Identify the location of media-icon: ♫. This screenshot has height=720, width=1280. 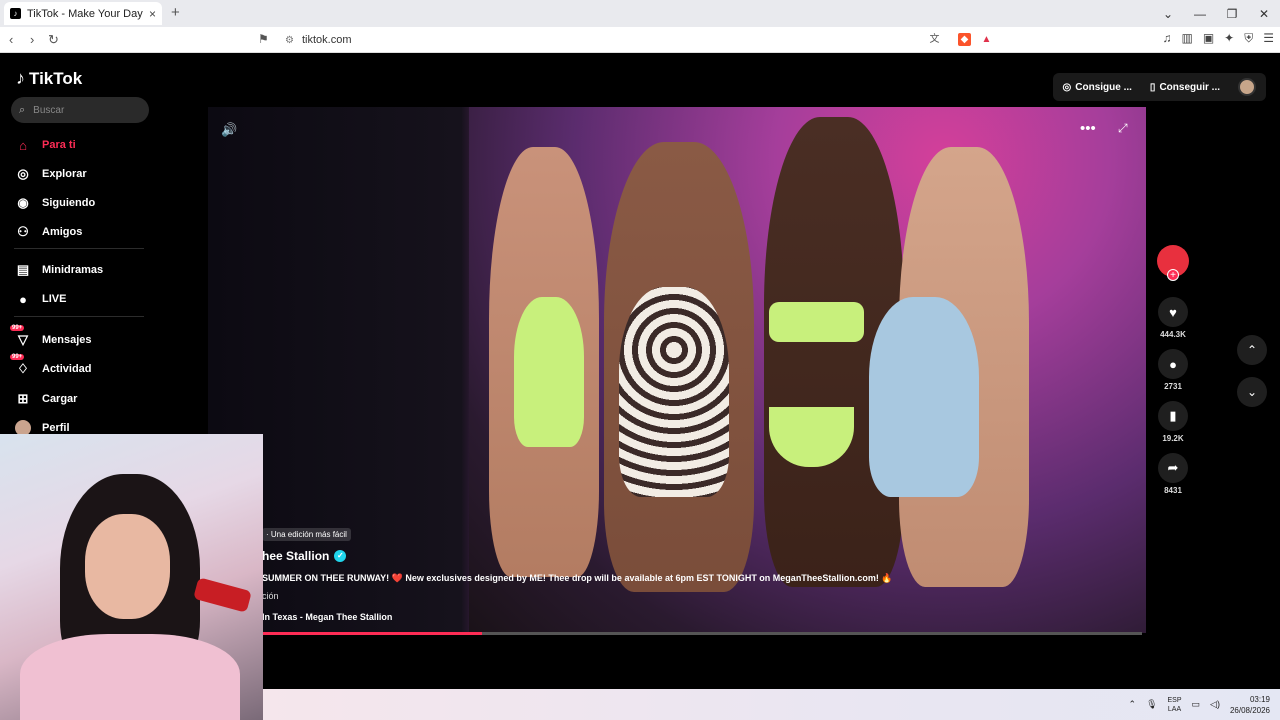
(1166, 38).